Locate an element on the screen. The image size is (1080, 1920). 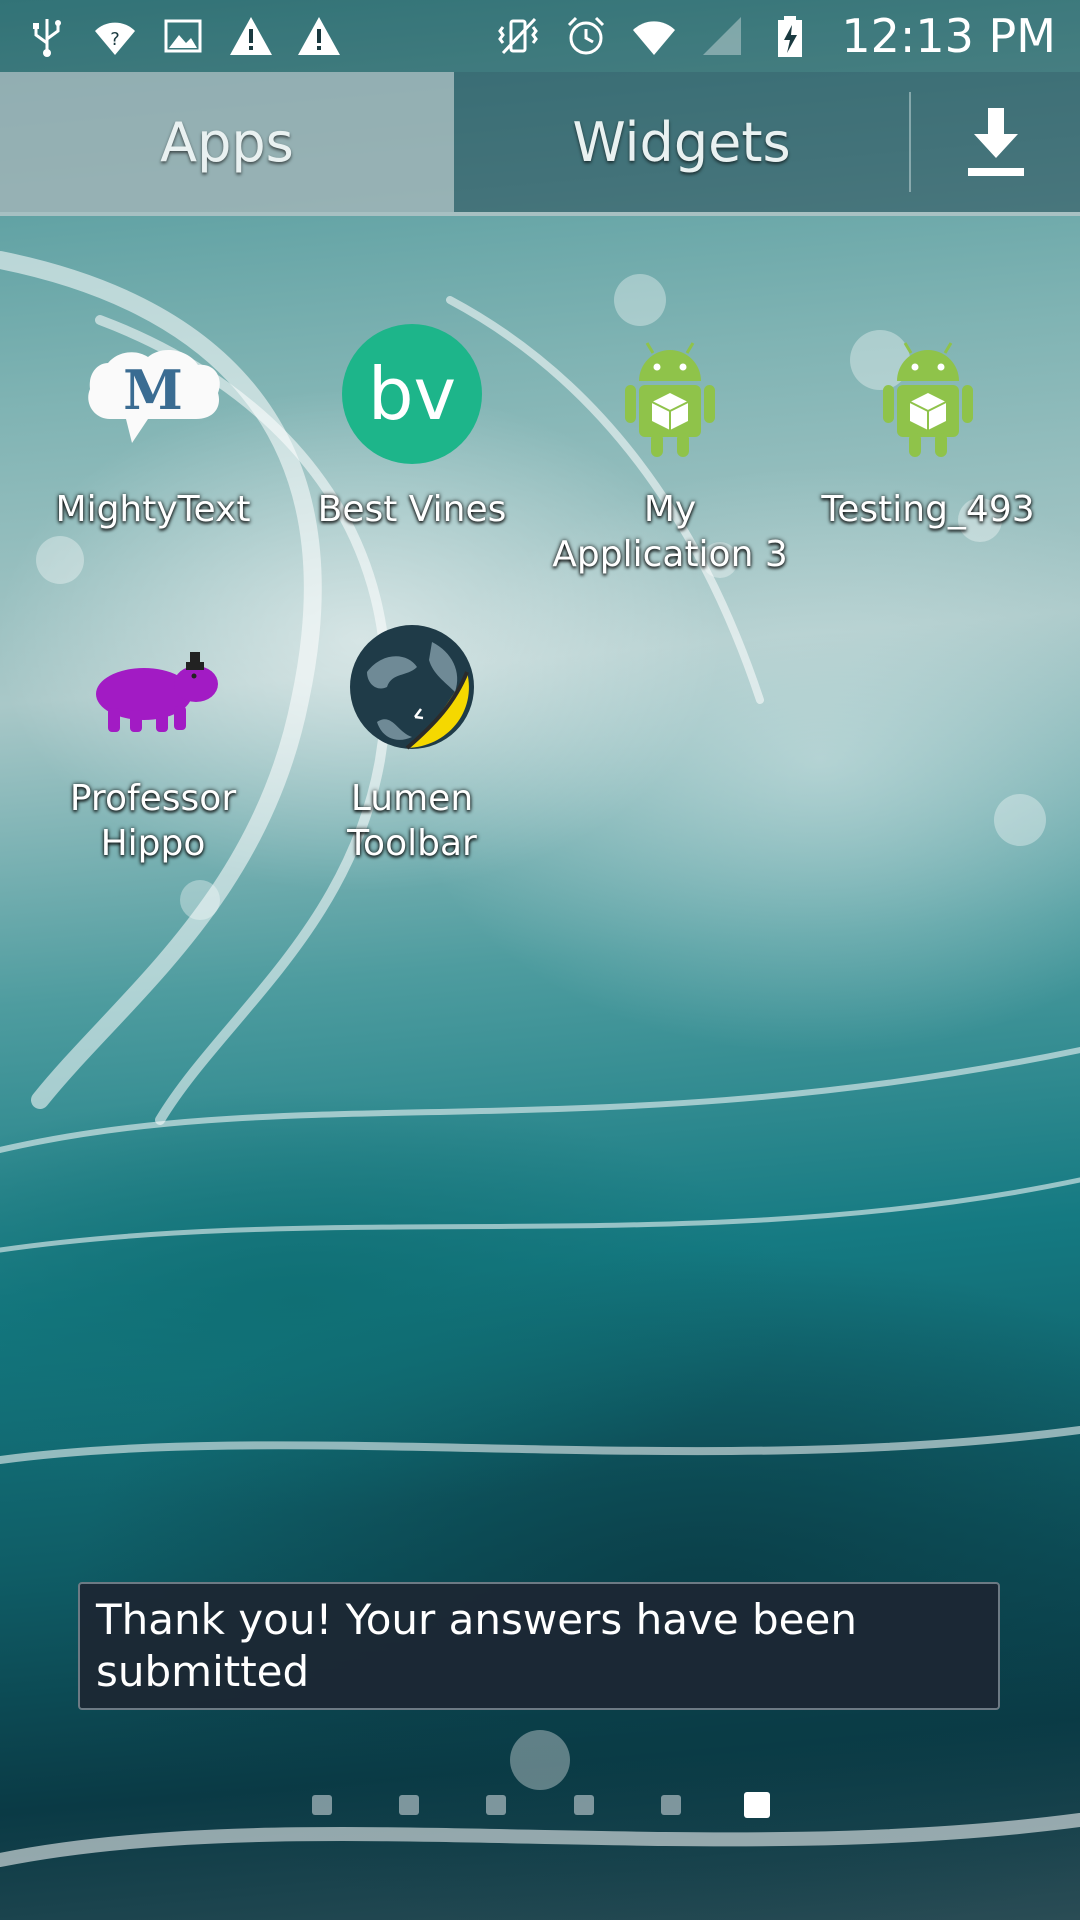
app-testing-493: Testing_493 is located at coordinates (928, 427).